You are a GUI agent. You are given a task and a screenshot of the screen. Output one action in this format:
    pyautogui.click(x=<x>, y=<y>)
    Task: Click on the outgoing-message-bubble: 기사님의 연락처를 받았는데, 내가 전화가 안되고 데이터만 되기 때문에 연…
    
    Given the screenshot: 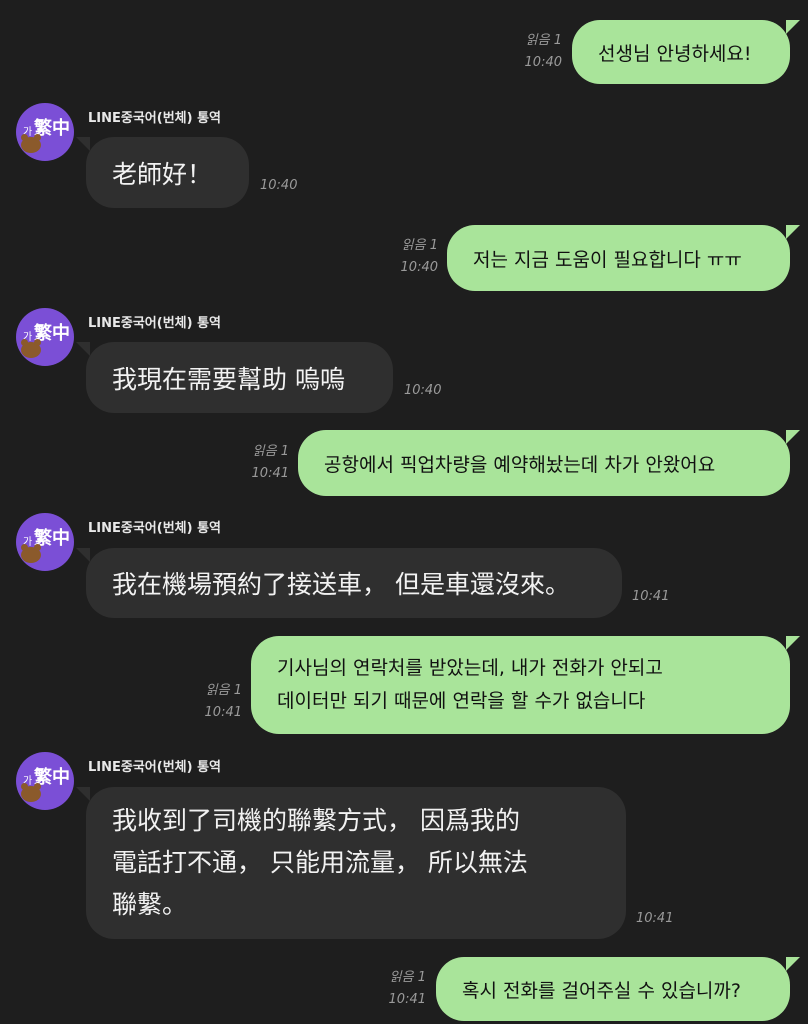 What is the action you would take?
    pyautogui.click(x=525, y=685)
    